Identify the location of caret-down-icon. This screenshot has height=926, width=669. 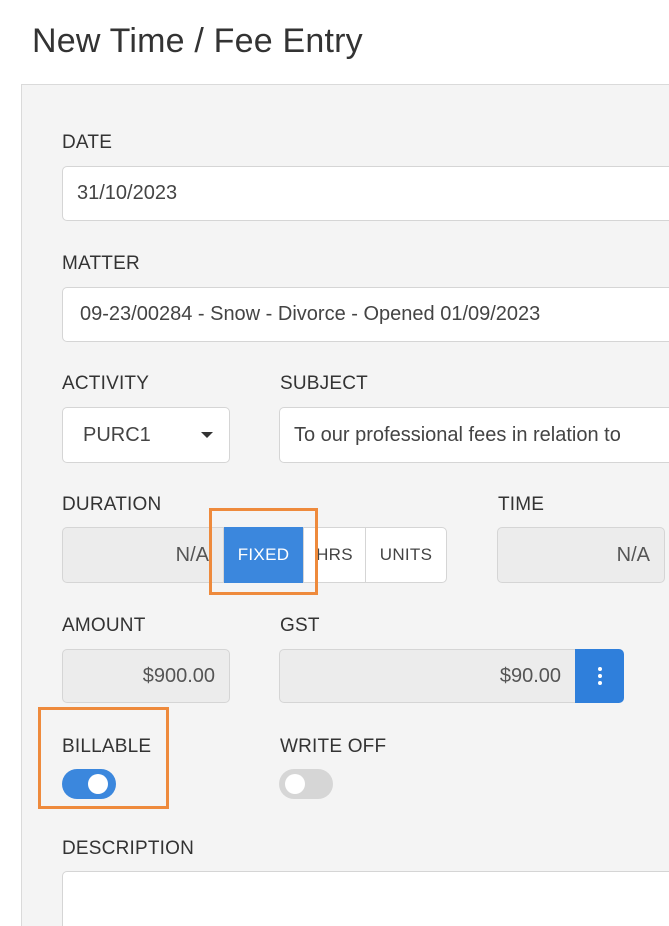
(207, 435).